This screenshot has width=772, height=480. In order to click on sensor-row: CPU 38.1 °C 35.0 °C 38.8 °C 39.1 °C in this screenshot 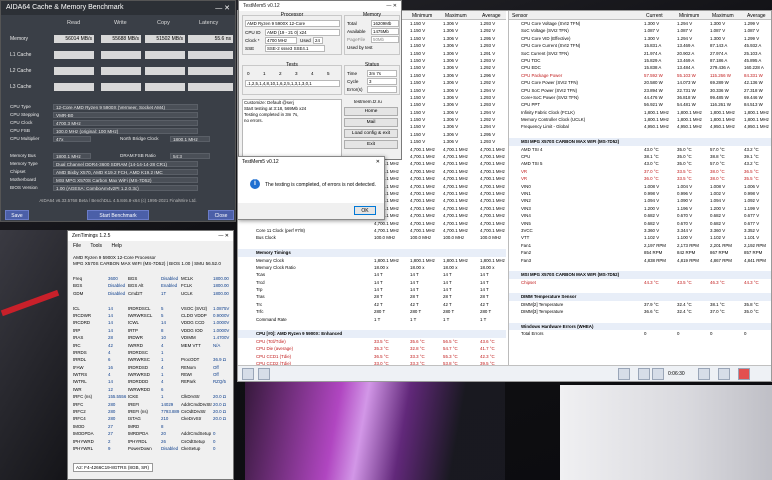, I will do `click(640, 156)`.